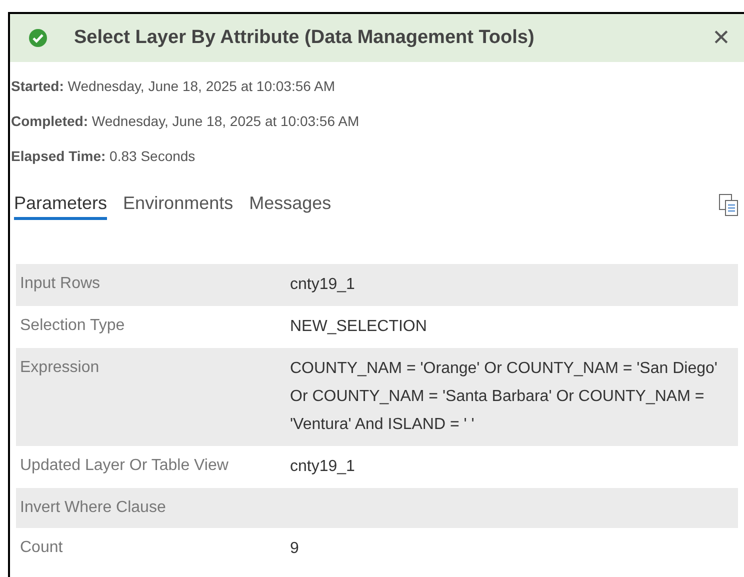  Describe the element at coordinates (304, 38) in the screenshot. I see `window-title: Select Layer By Attribute (Data Management Tools)` at that location.